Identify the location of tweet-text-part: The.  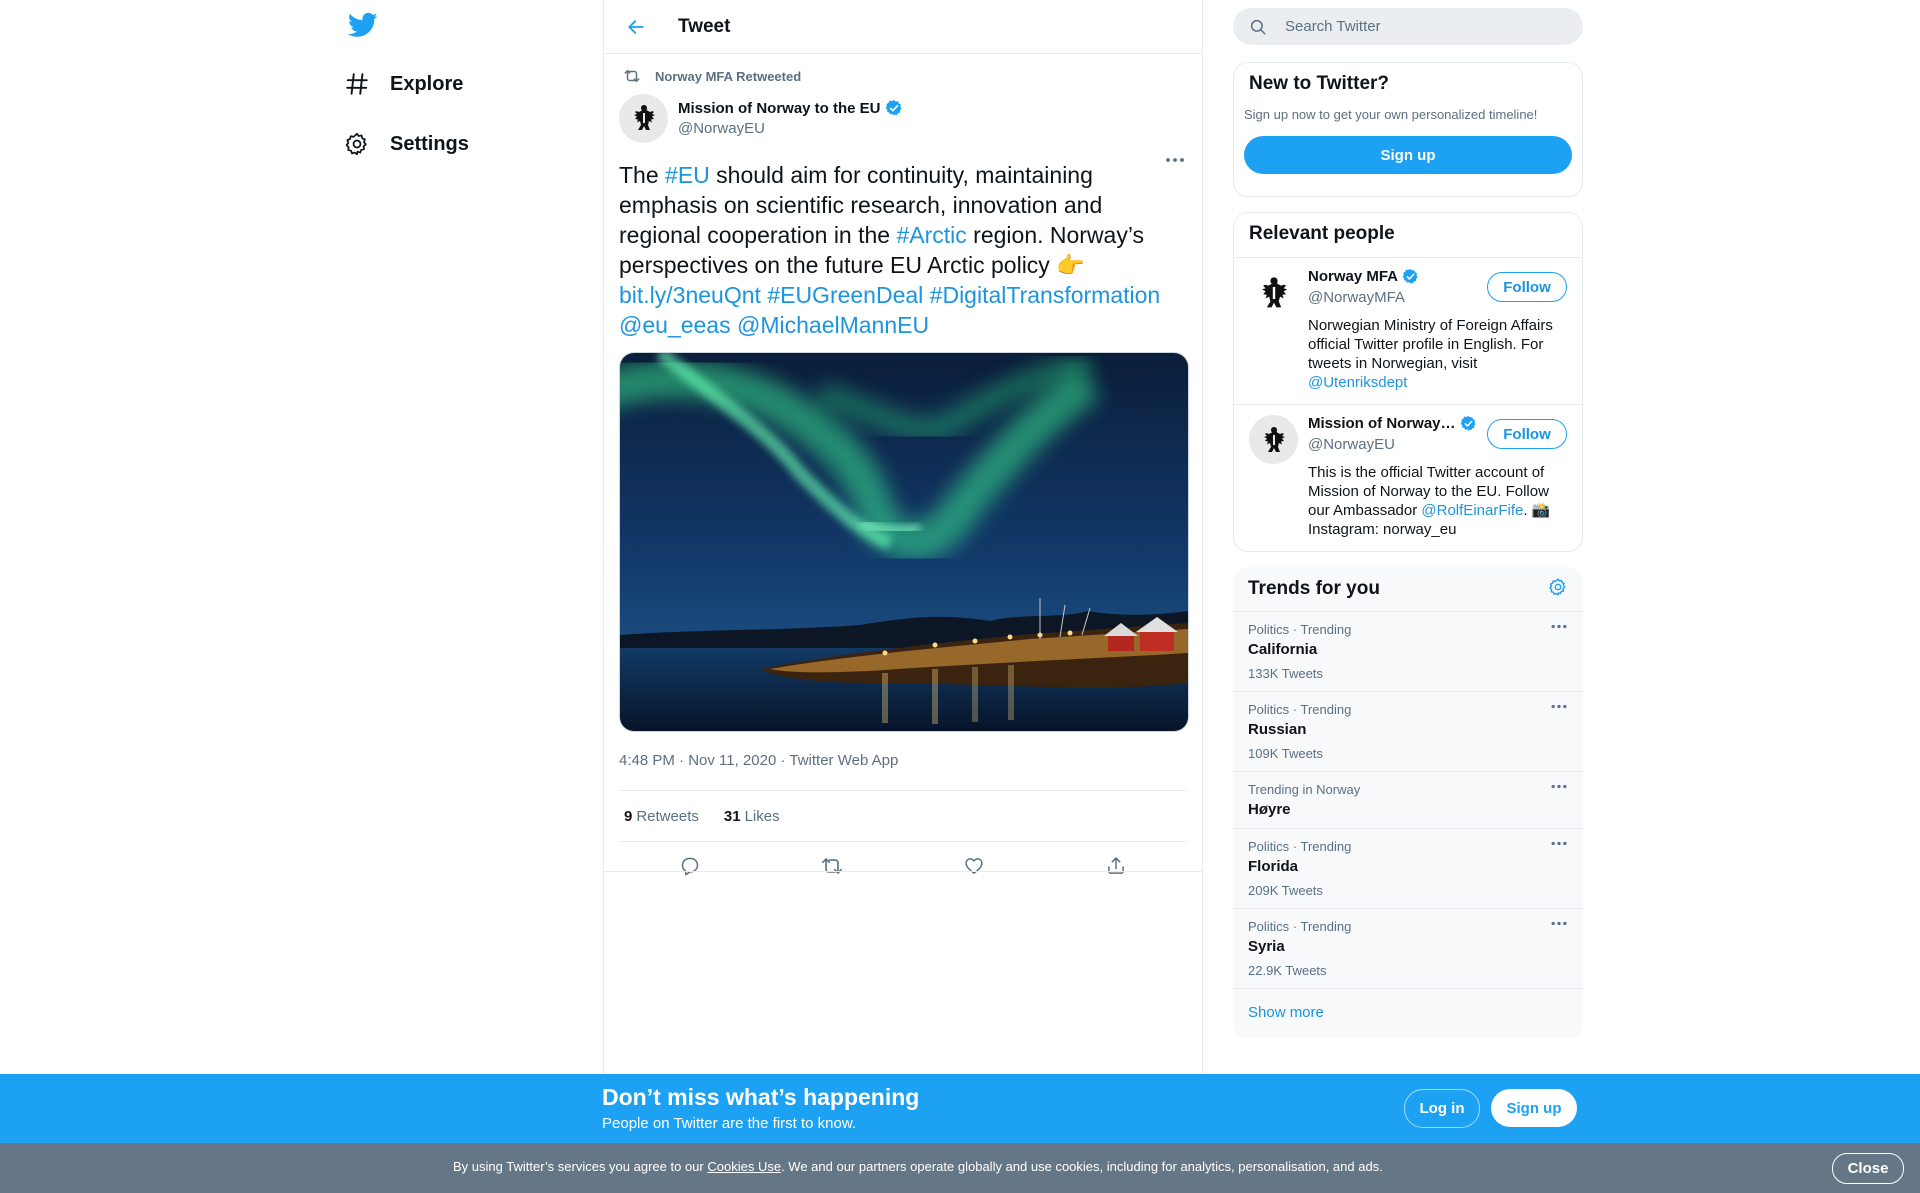
(642, 175).